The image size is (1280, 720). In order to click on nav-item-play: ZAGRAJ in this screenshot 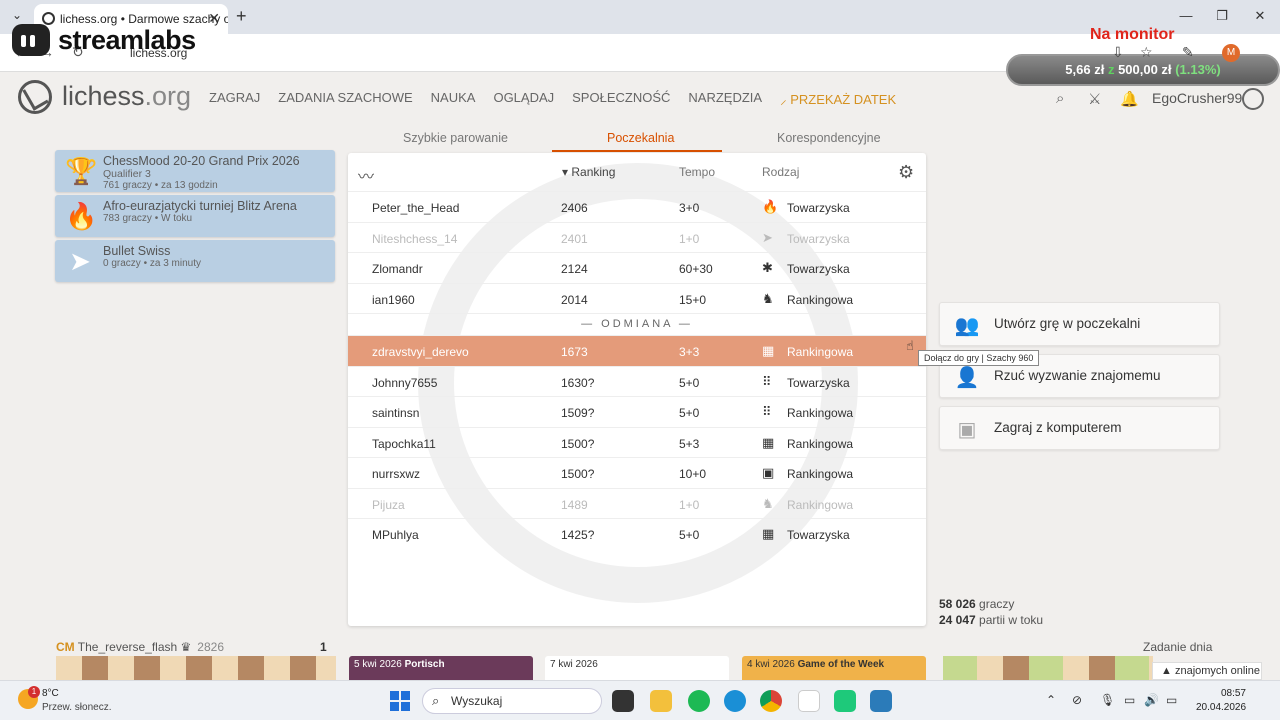, I will do `click(234, 99)`.